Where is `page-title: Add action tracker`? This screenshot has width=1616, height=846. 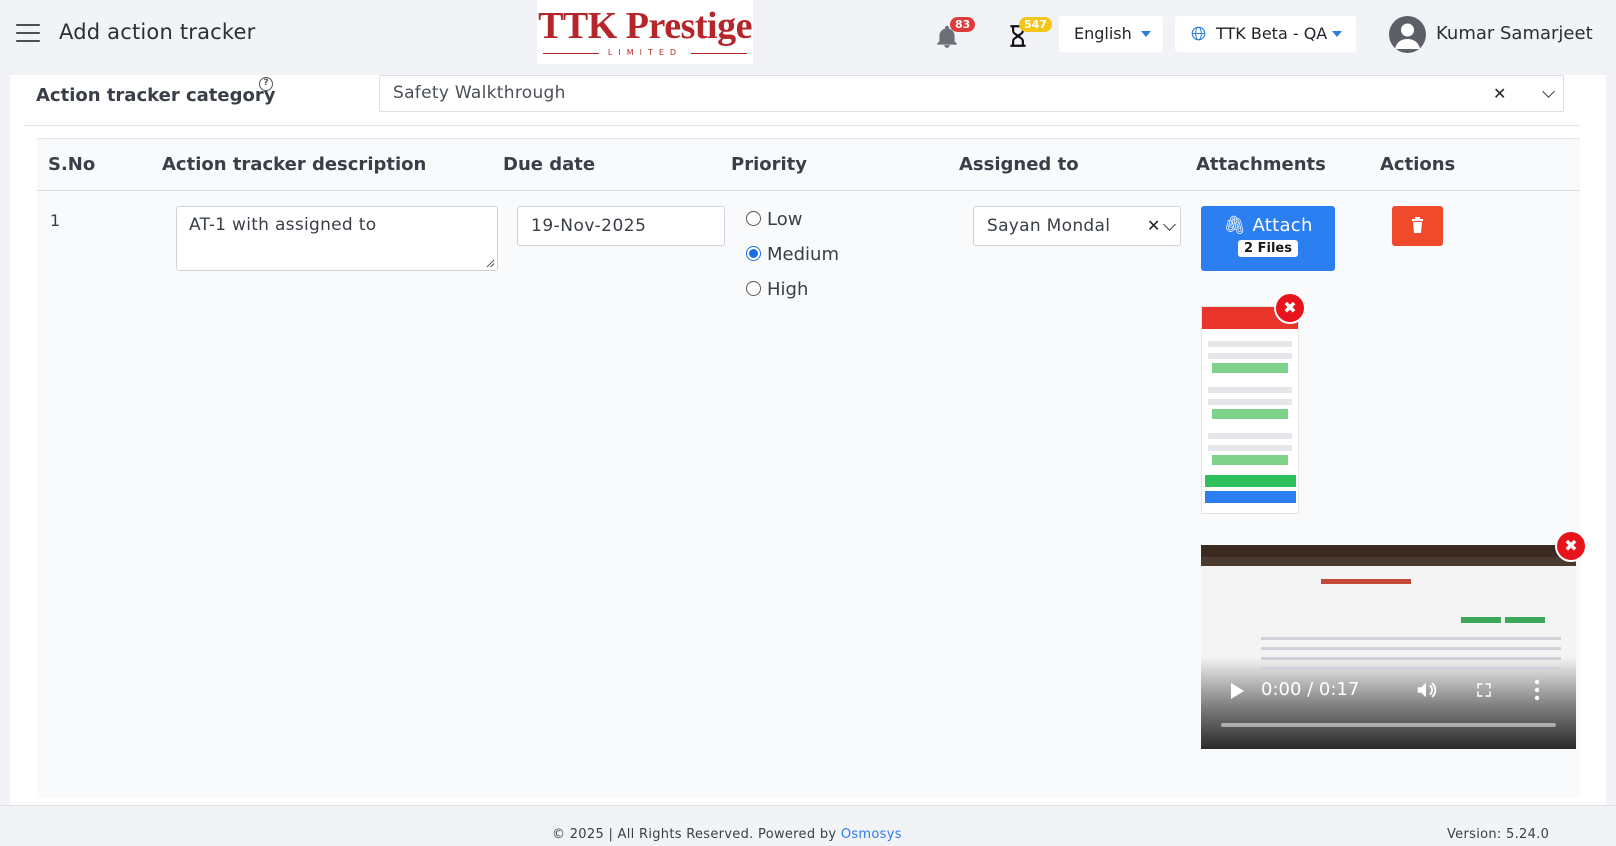
page-title: Add action tracker is located at coordinates (157, 32).